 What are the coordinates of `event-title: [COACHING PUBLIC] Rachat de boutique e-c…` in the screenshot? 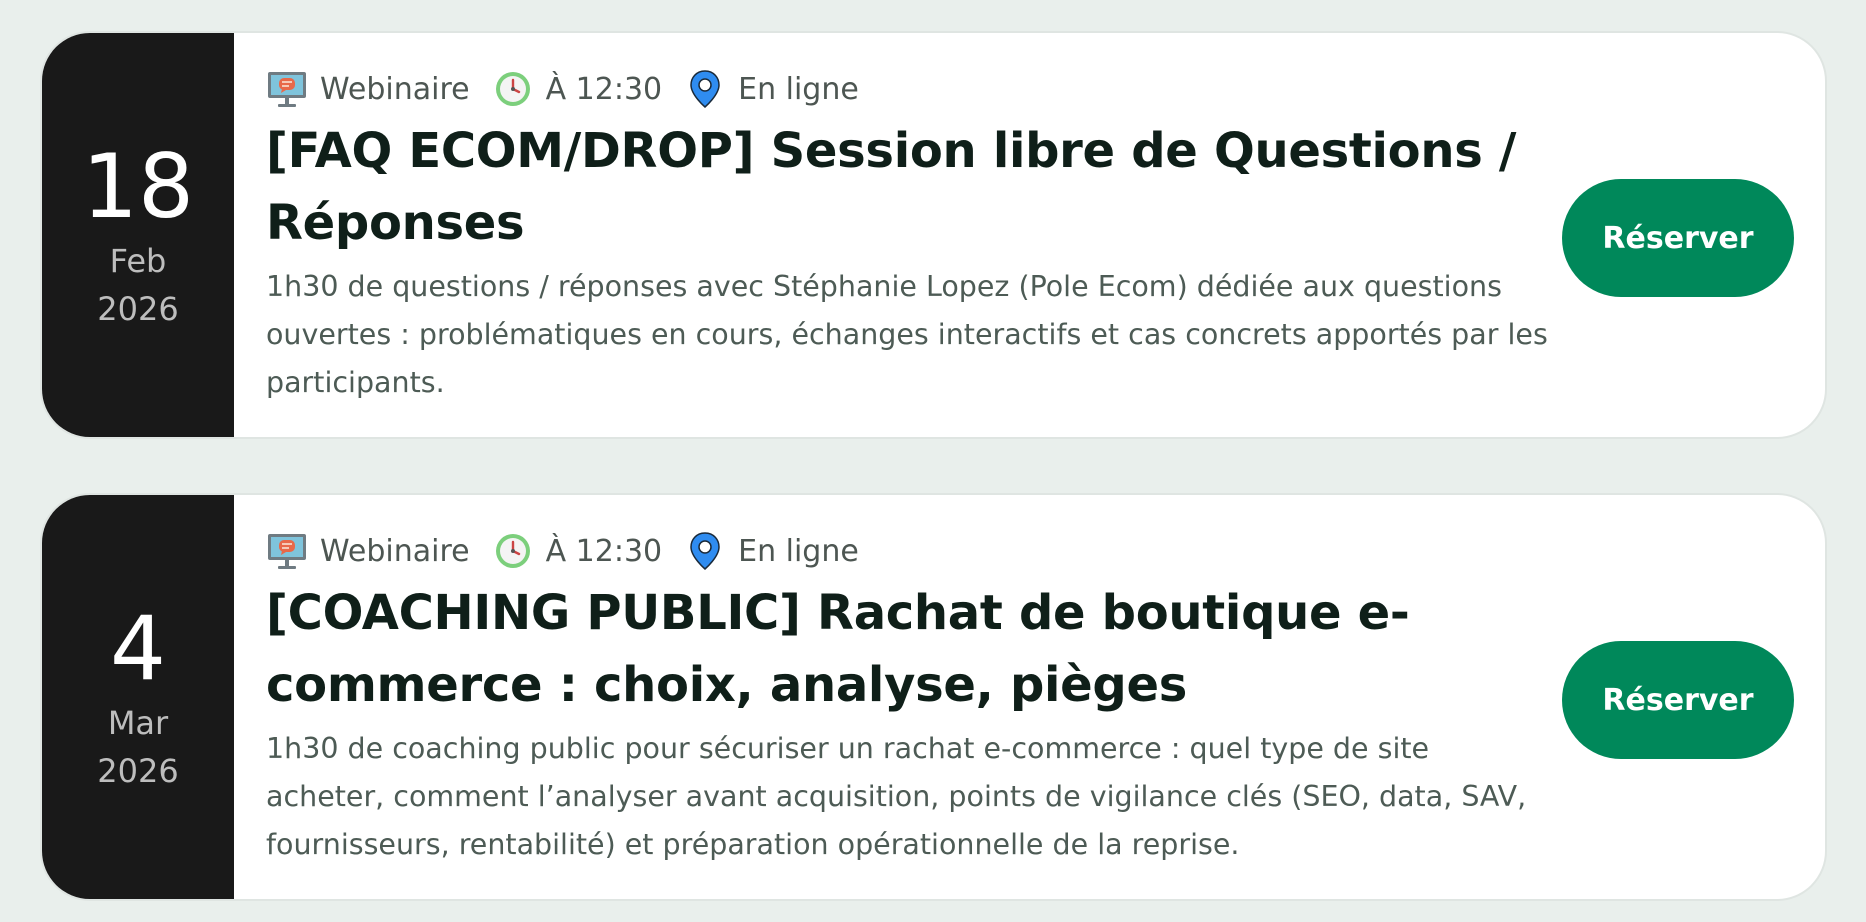 It's located at (838, 649).